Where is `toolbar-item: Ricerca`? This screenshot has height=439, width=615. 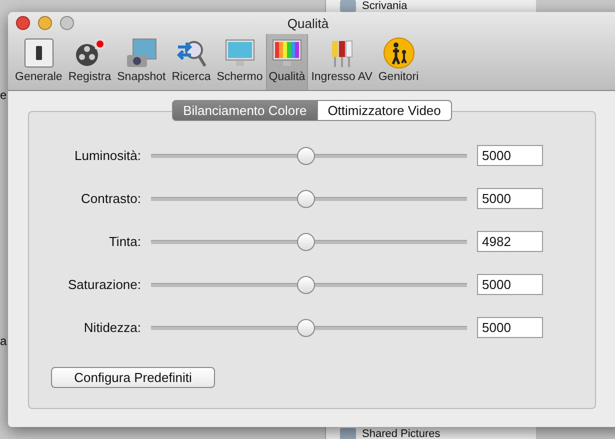 toolbar-item: Ricerca is located at coordinates (191, 62).